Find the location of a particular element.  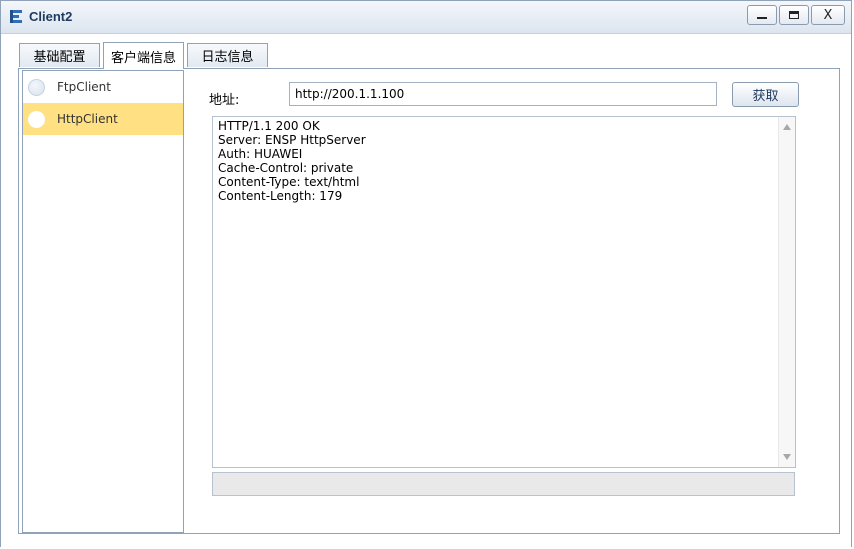

window-title: Client2 is located at coordinates (51, 16).